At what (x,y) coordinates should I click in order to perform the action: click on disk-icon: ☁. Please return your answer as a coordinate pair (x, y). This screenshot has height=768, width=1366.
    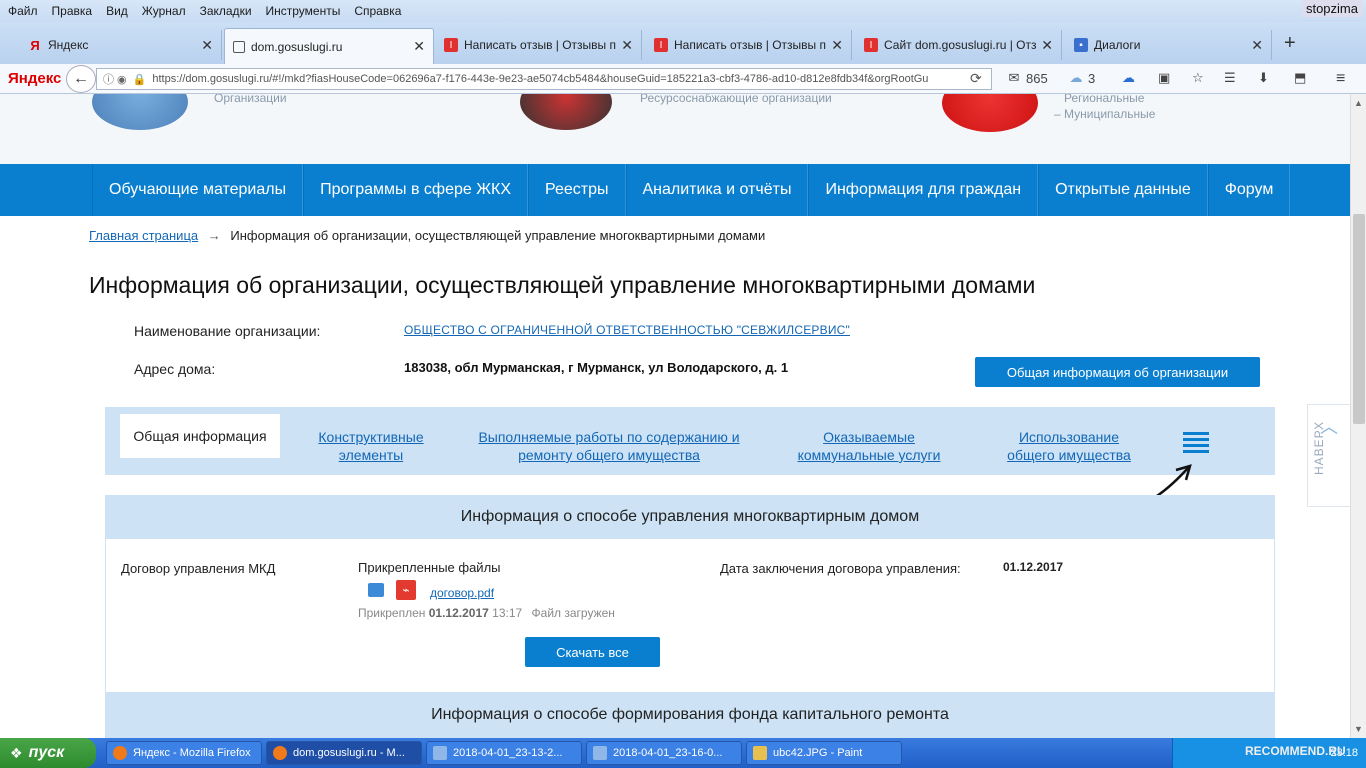
    Looking at the image, I should click on (1128, 78).